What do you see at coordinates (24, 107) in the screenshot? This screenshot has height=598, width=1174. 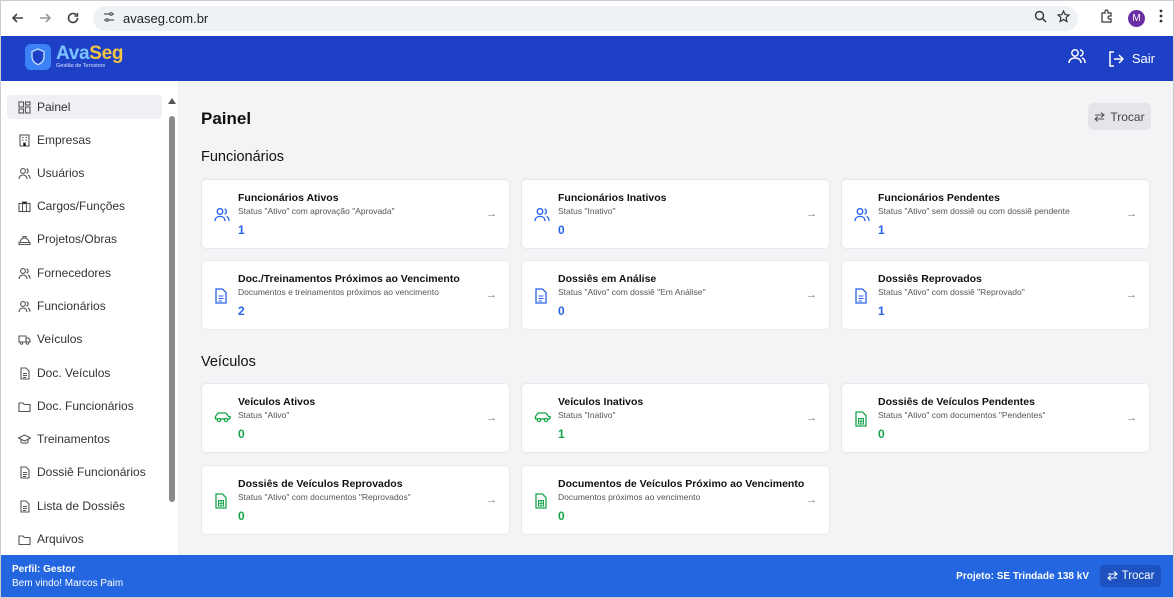 I see `dashboard-icon` at bounding box center [24, 107].